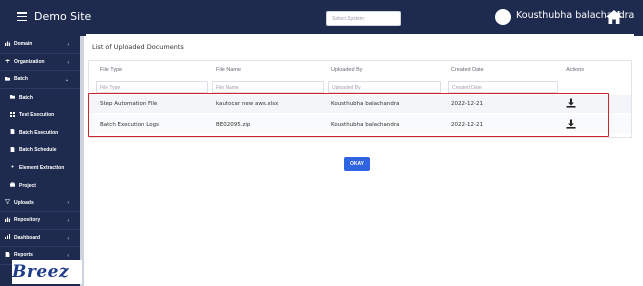 This screenshot has height=286, width=643. Describe the element at coordinates (24, 202) in the screenshot. I see `sidebar-item-label: Uploads` at that location.